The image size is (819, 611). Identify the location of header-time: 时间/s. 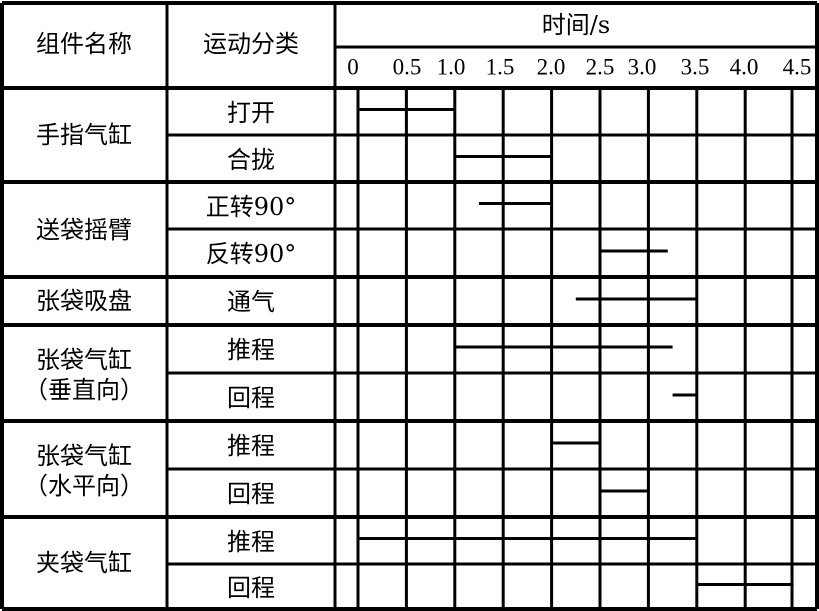
(576, 25).